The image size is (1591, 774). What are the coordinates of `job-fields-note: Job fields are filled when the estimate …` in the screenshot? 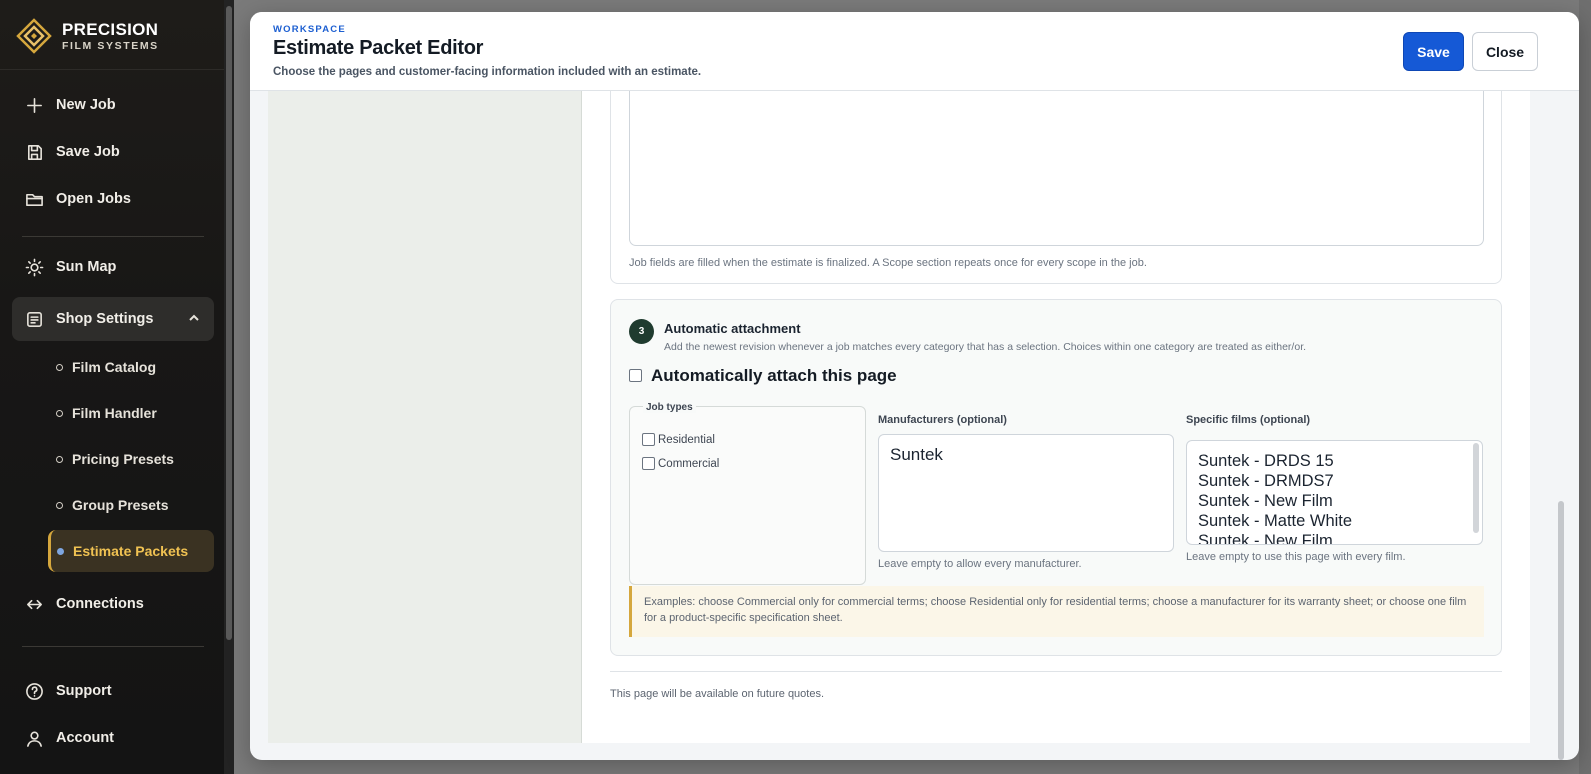 It's located at (888, 263).